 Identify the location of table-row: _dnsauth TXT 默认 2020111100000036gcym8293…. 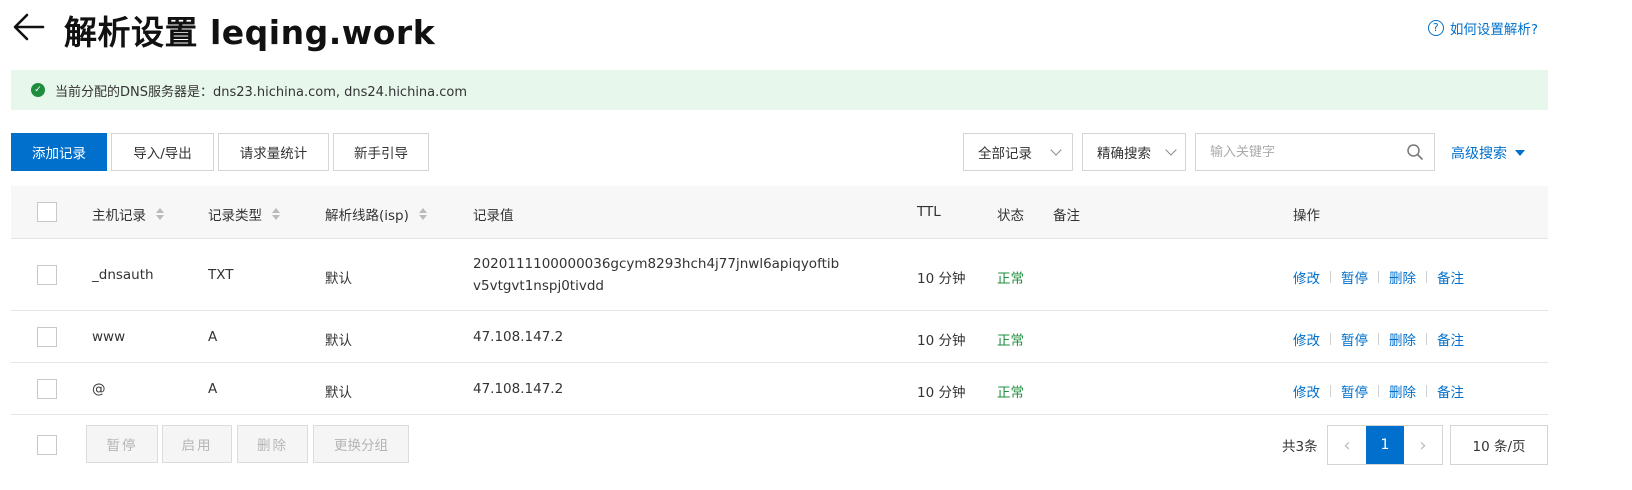
(779, 275).